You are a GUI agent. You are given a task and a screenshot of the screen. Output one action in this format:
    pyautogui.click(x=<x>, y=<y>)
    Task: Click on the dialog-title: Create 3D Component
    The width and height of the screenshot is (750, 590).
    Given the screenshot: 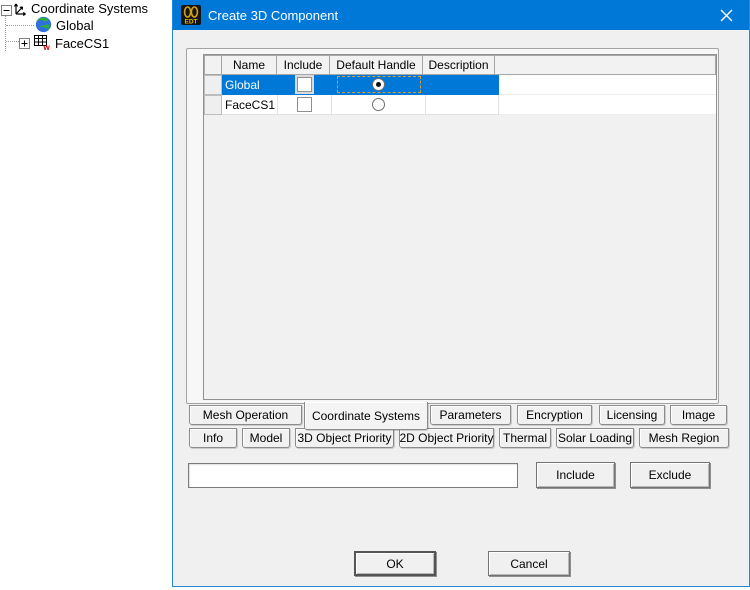 What is the action you would take?
    pyautogui.click(x=273, y=15)
    